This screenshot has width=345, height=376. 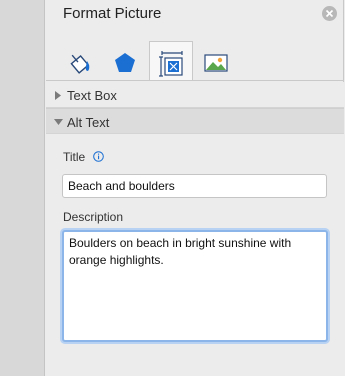 What do you see at coordinates (195, 121) in the screenshot?
I see `section-alt-text: Alt Text` at bounding box center [195, 121].